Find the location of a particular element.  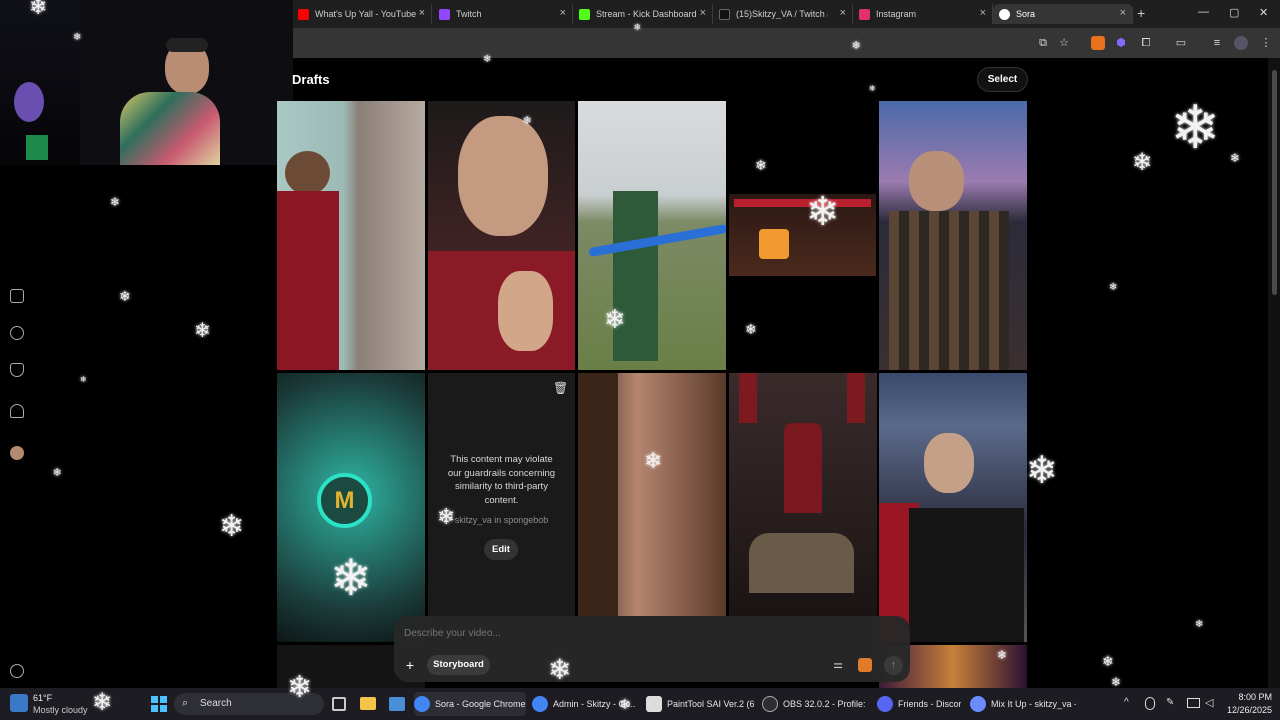

gift-icon is located at coordinates (865, 665).